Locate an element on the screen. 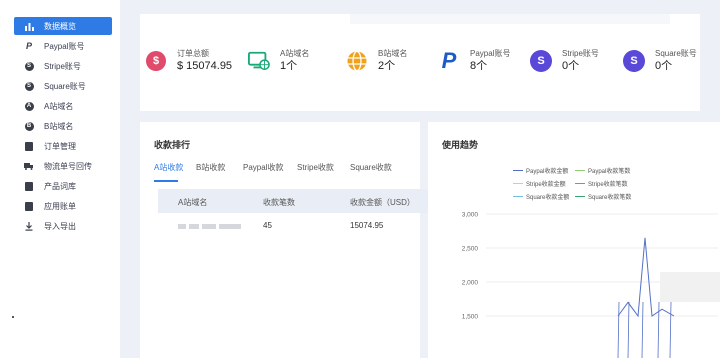  sidebar-item-a-site: A A站域名 is located at coordinates (64, 106).